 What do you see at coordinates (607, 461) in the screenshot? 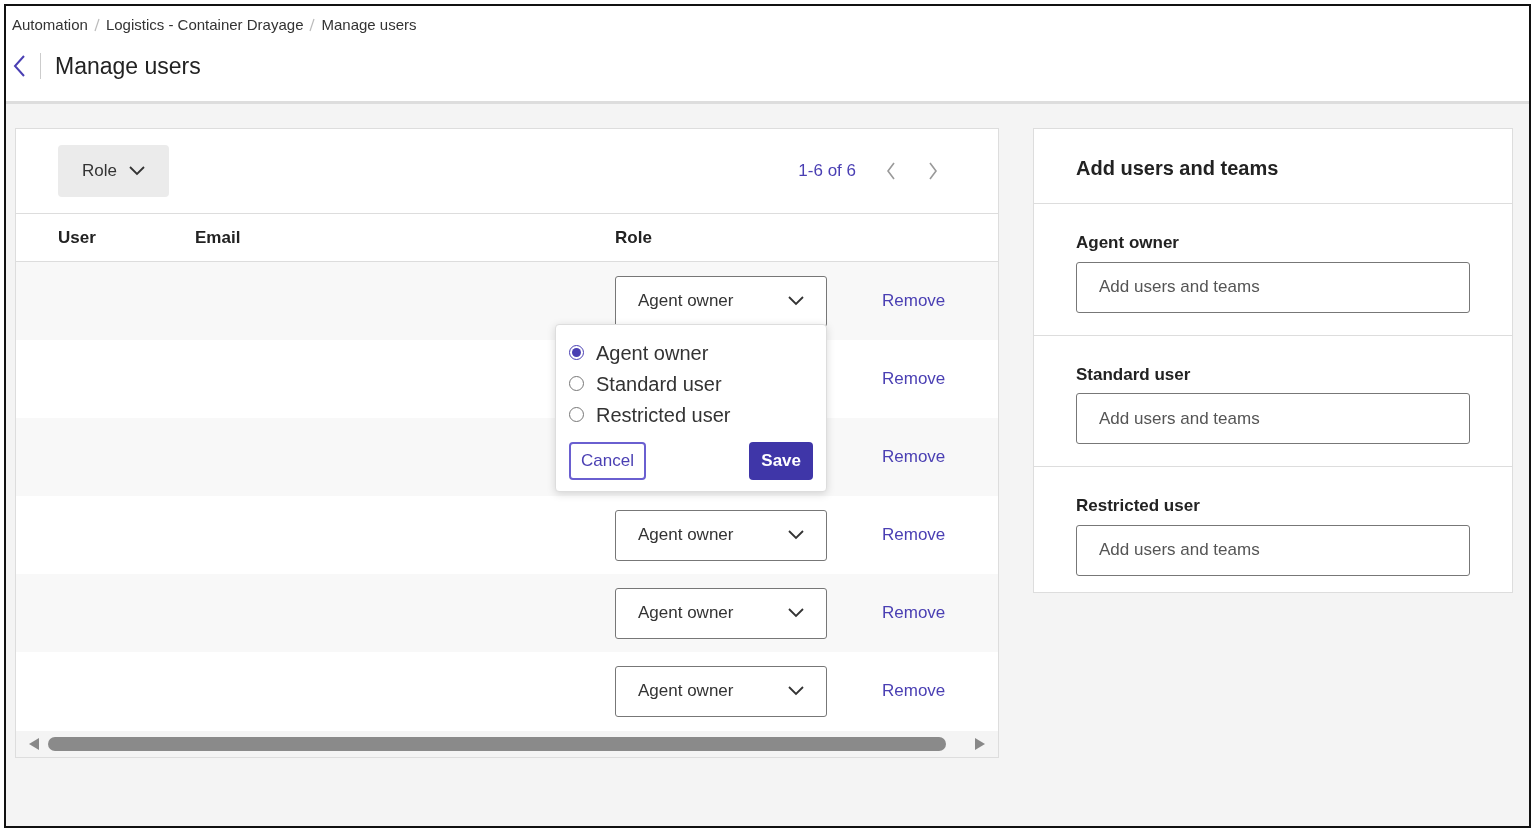
I see `cancel-button: Cancel` at bounding box center [607, 461].